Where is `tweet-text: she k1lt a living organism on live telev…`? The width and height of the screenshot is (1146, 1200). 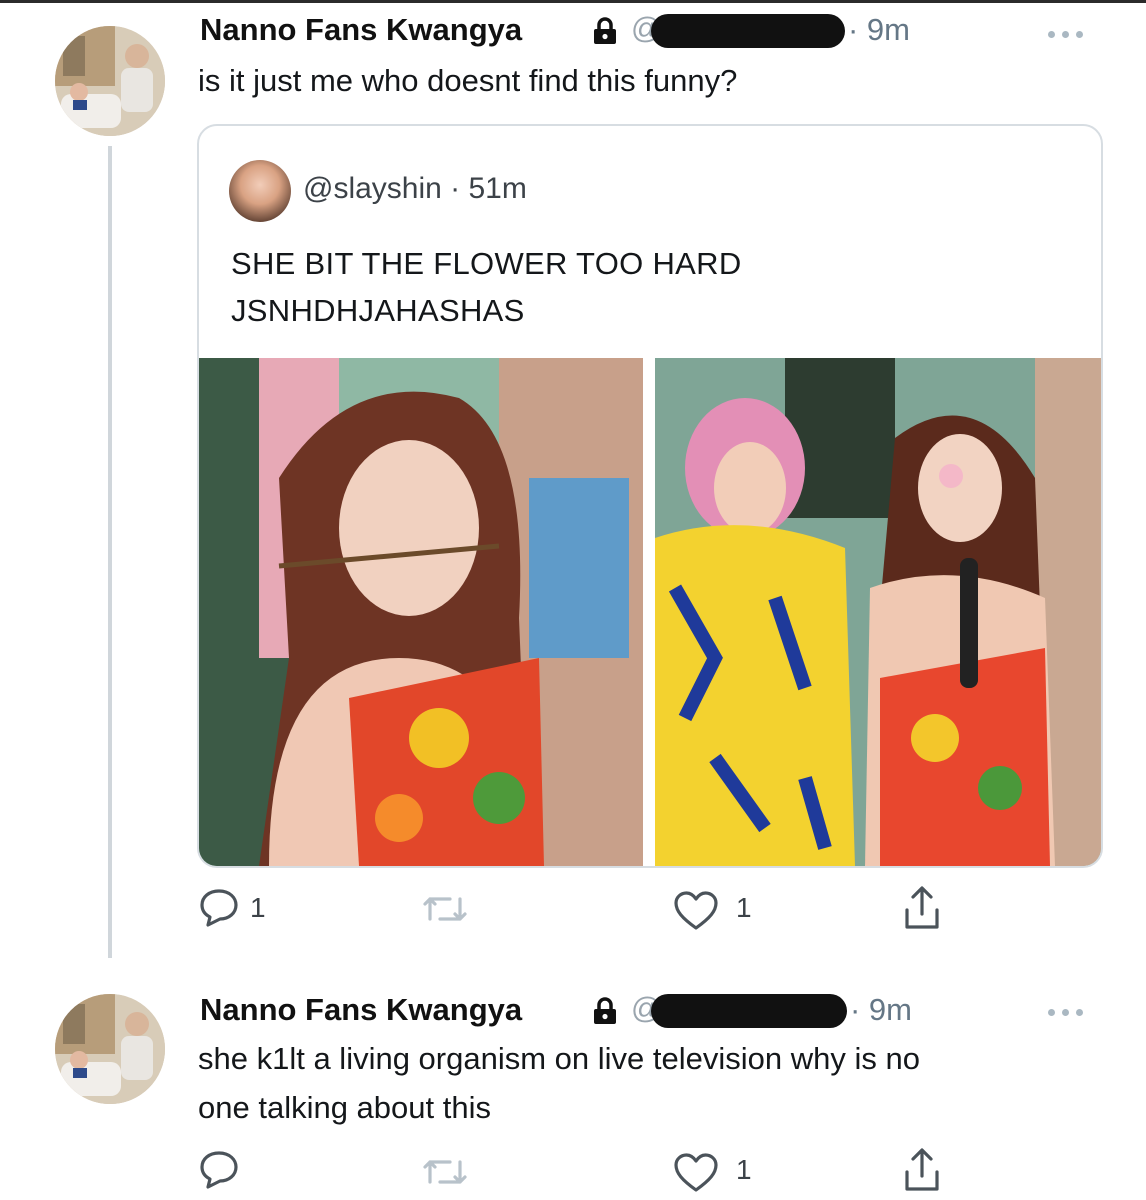 tweet-text: she k1lt a living organism on live telev… is located at coordinates (559, 1083).